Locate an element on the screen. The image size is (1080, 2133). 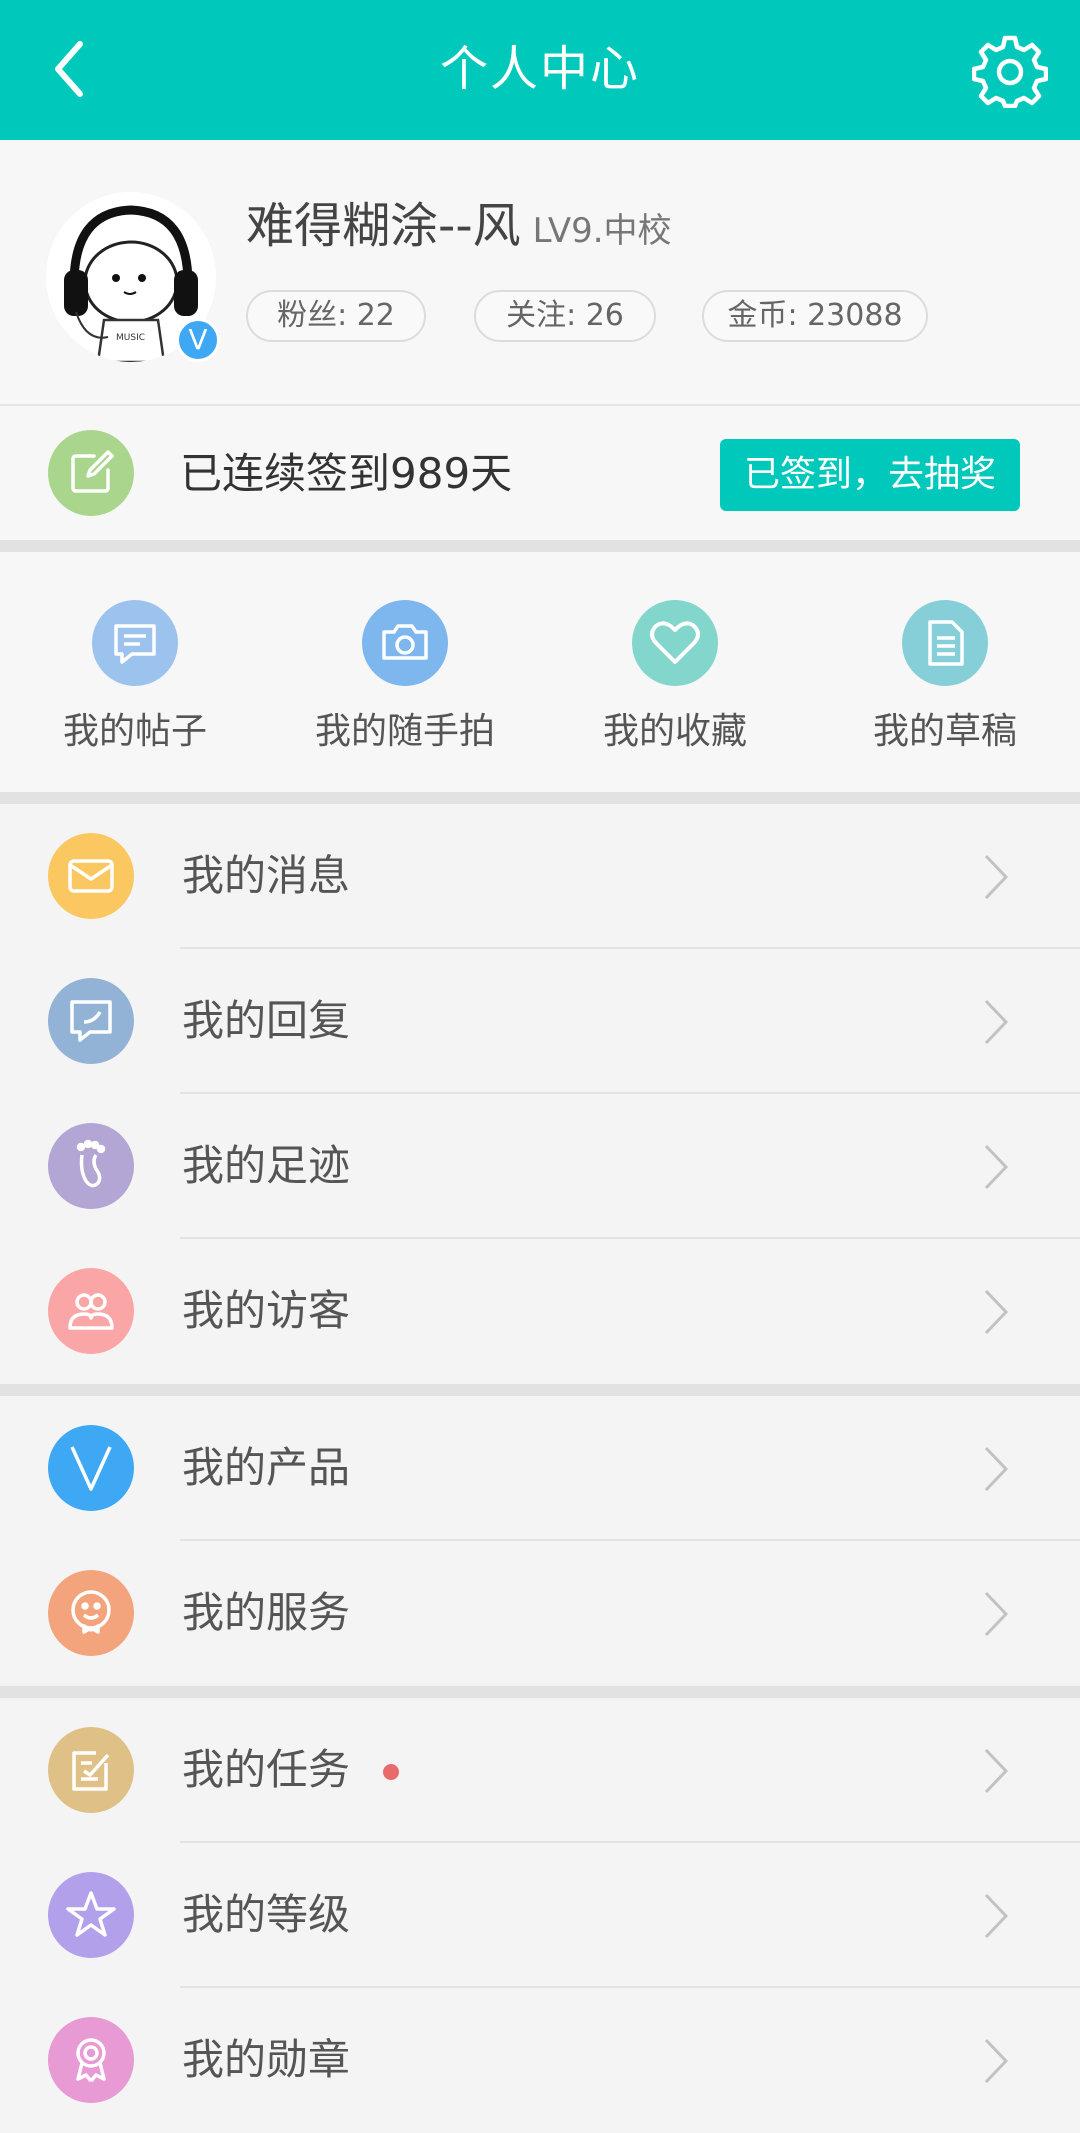
shortcut-my-photos: 我的随手拍 is located at coordinates (405, 672).